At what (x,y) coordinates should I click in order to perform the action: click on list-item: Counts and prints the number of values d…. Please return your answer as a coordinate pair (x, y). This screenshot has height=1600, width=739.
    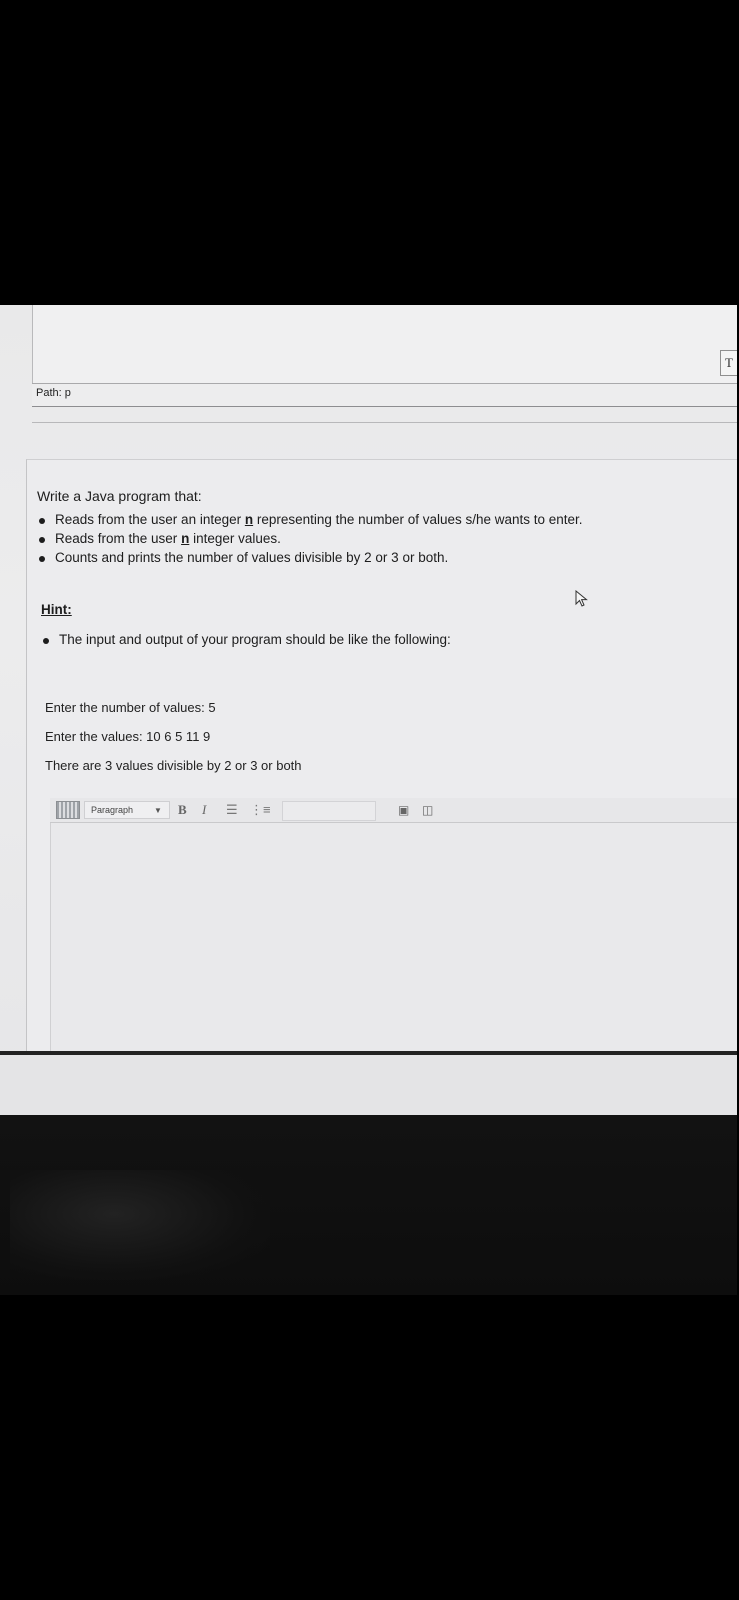
    Looking at the image, I should click on (310, 557).